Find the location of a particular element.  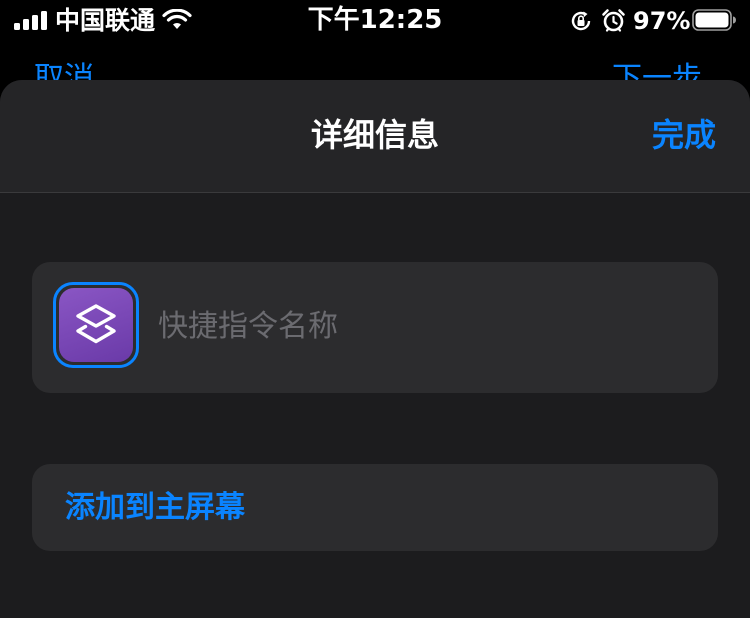

orientation-lock-icon is located at coordinates (581, 21).